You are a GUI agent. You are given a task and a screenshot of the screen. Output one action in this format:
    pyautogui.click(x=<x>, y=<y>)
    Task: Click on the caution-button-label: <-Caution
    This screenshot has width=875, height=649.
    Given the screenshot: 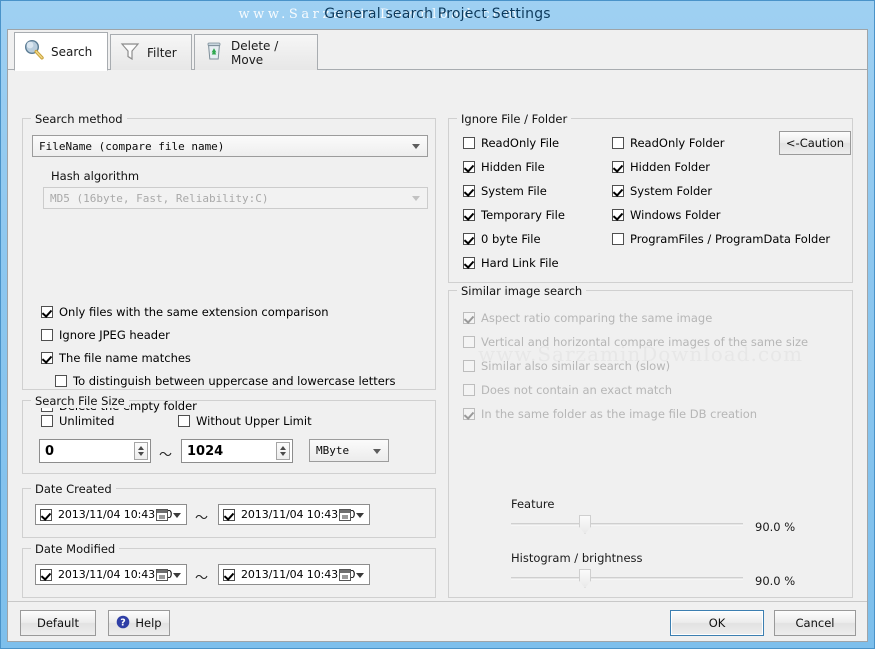 What is the action you would take?
    pyautogui.click(x=815, y=143)
    